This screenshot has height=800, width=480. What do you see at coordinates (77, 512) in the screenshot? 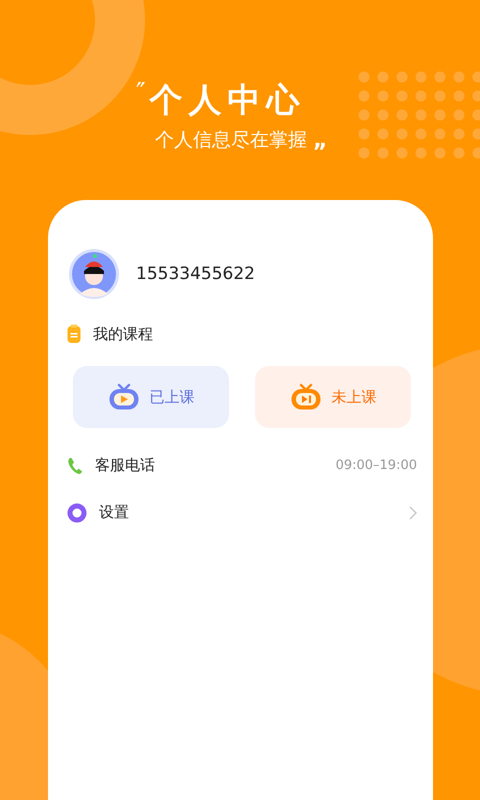
I see `settings-icon` at bounding box center [77, 512].